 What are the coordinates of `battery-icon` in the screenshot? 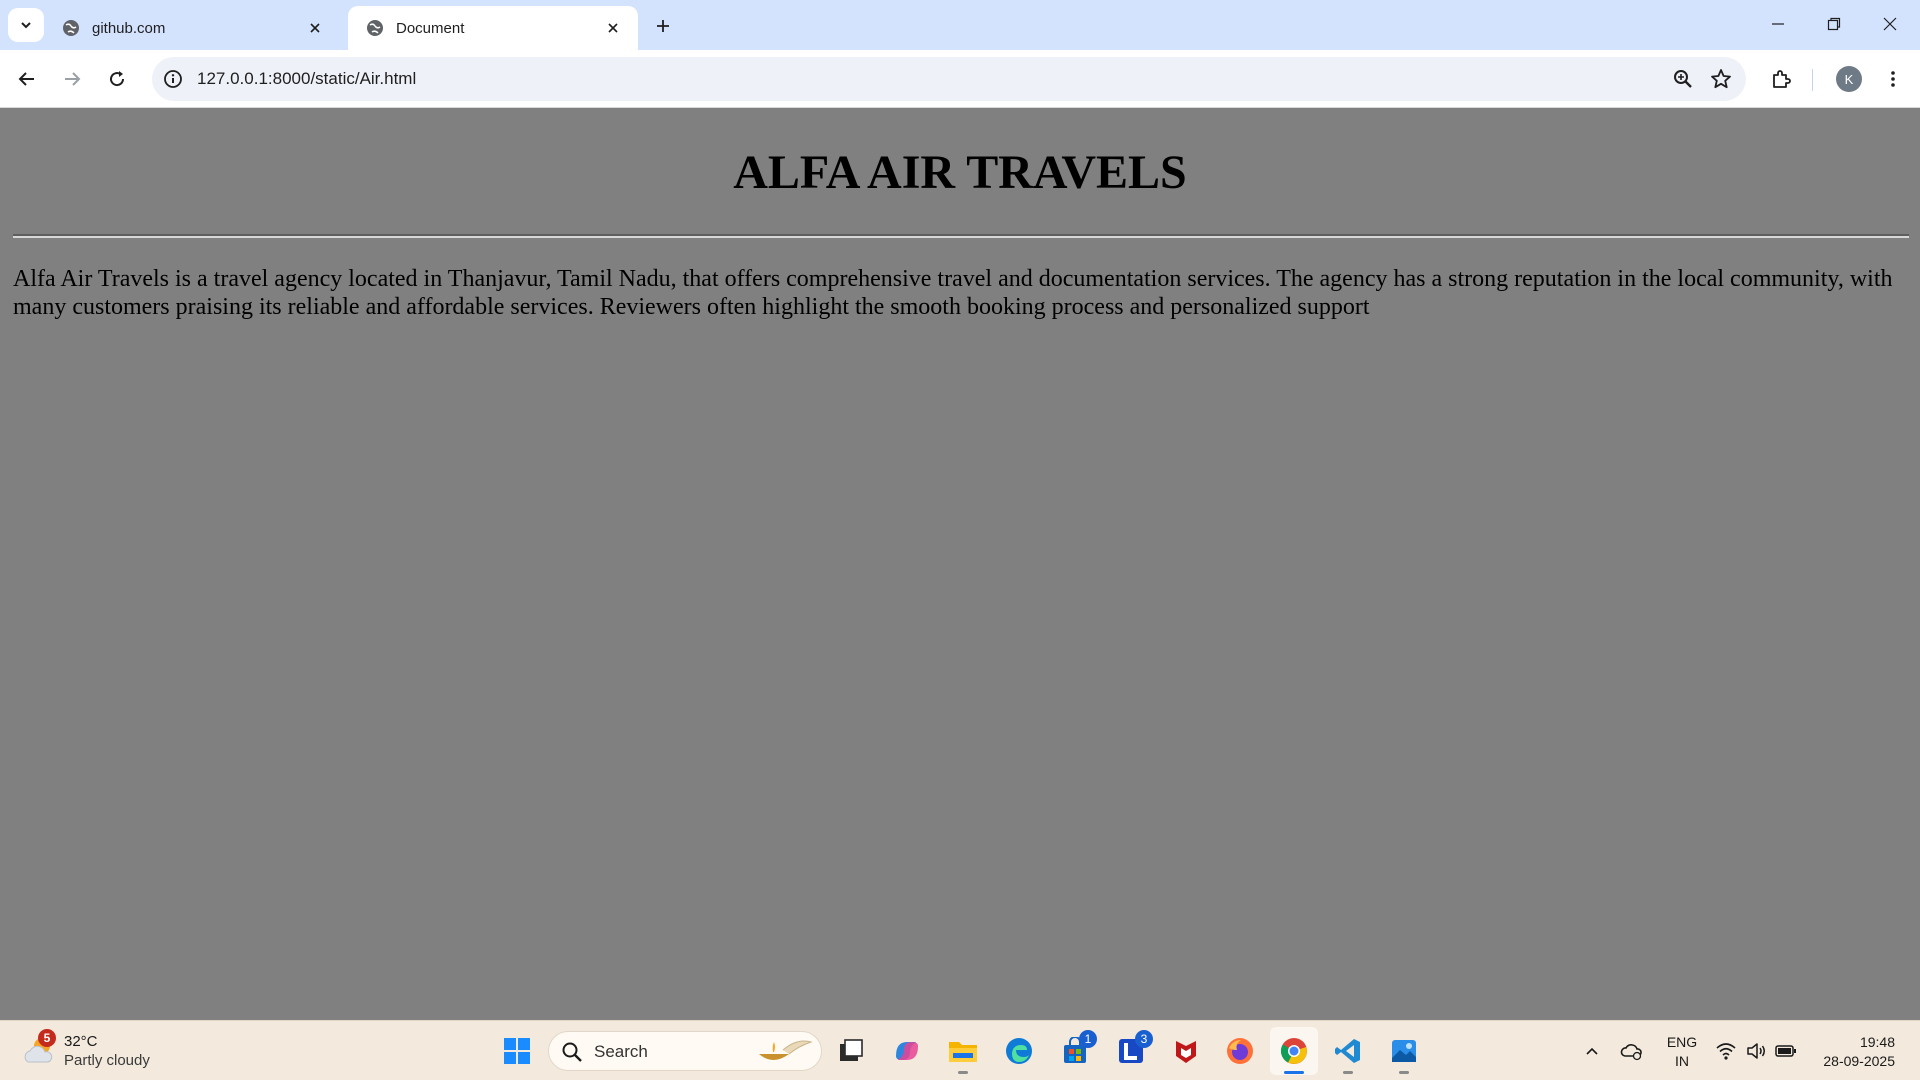 It's located at (1785, 1051).